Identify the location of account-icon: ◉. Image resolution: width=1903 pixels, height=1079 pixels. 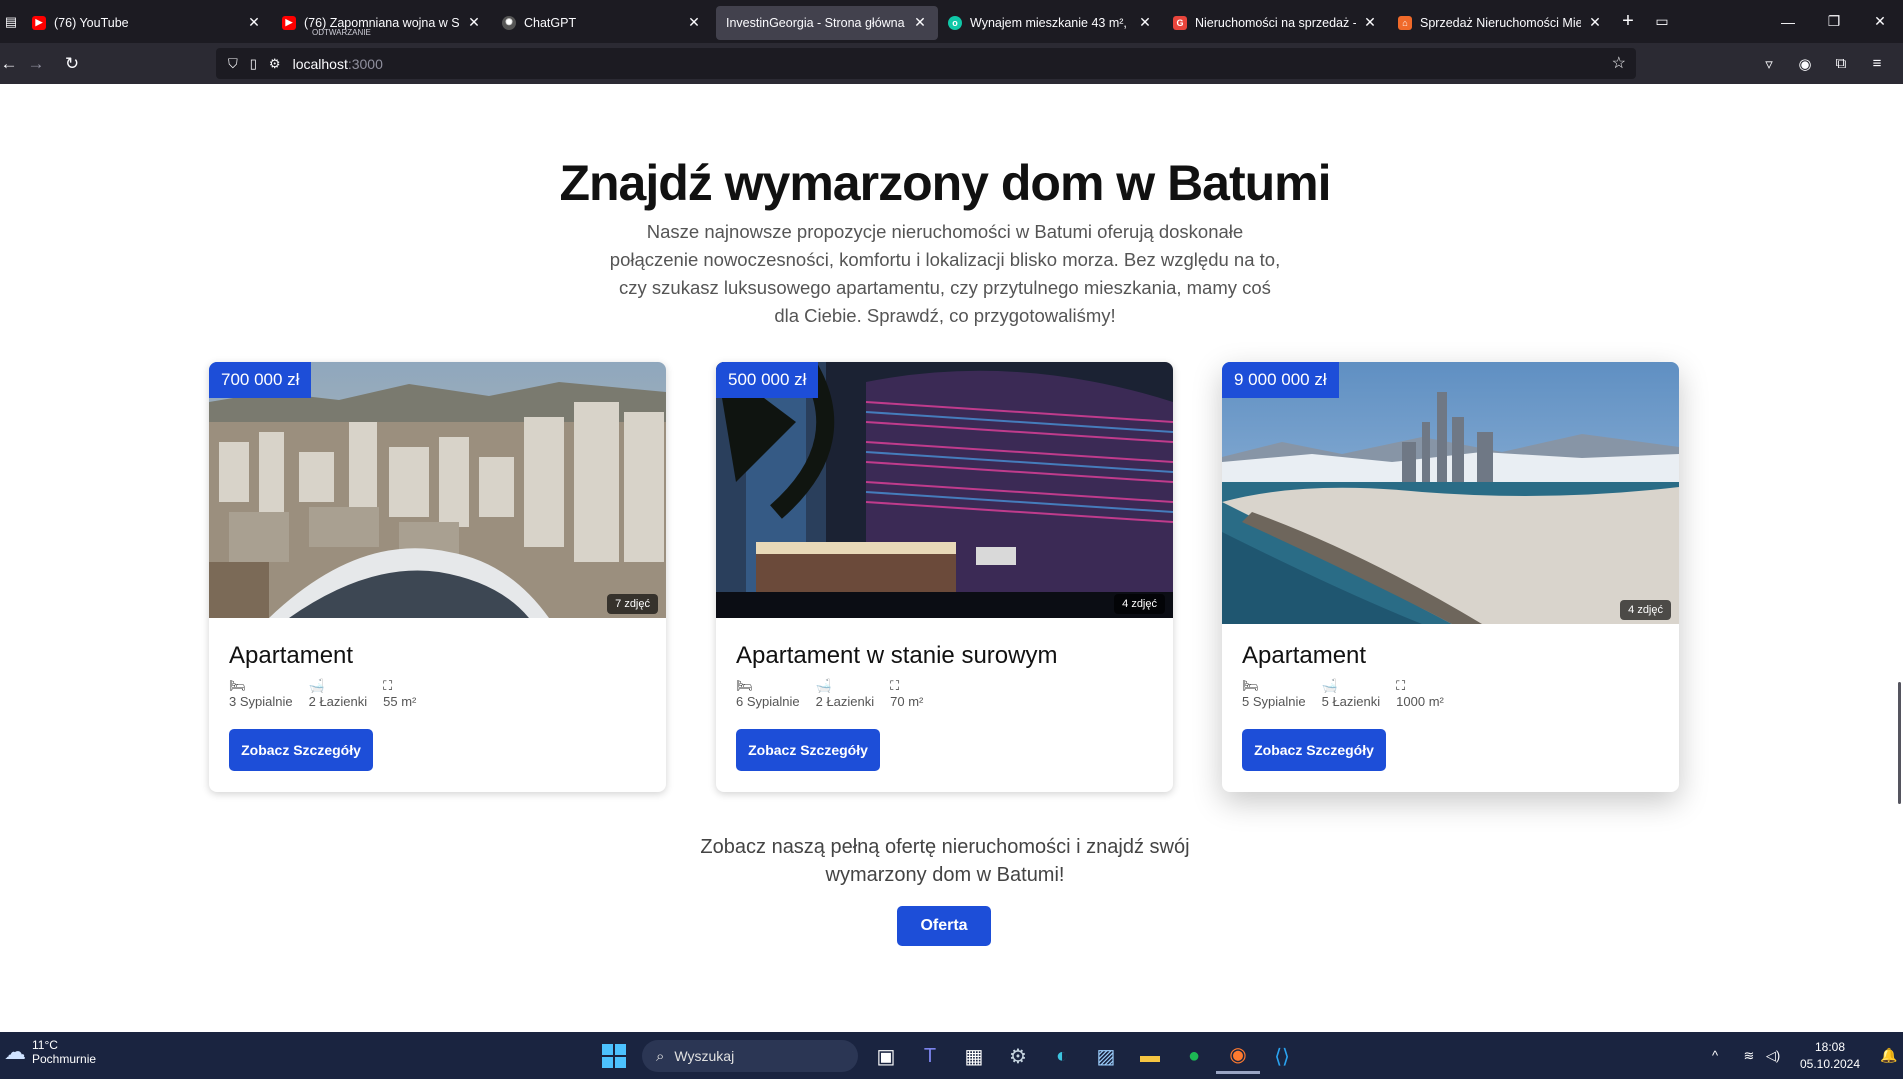
(1805, 64).